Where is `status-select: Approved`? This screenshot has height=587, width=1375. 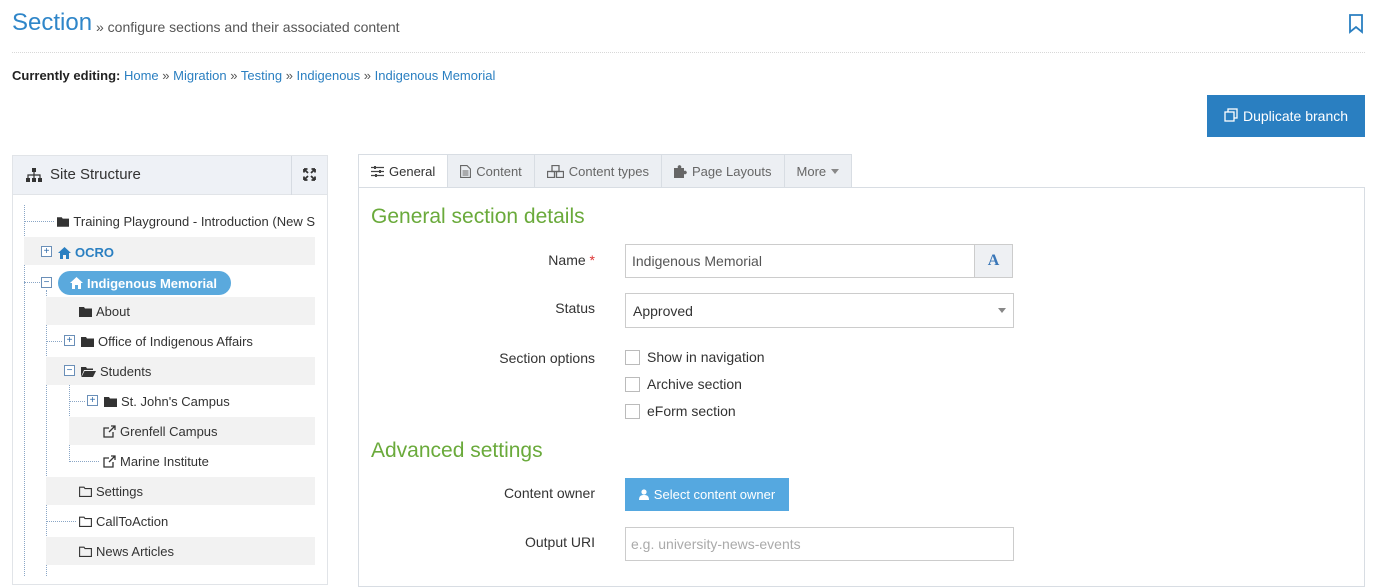
status-select: Approved is located at coordinates (819, 310).